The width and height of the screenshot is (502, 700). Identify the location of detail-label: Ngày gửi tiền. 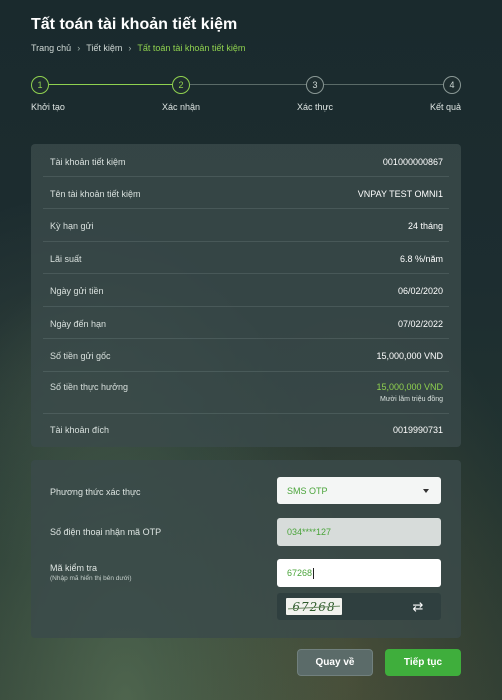
(77, 291).